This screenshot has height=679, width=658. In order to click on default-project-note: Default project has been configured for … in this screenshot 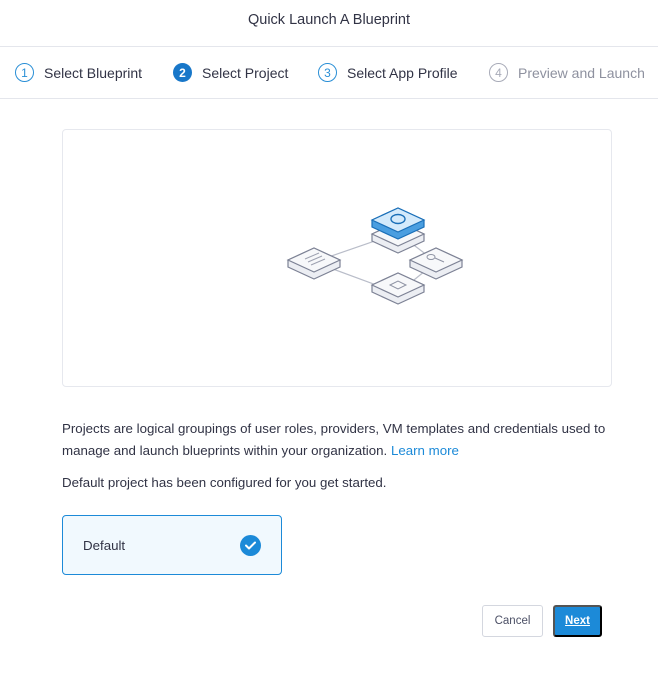, I will do `click(224, 482)`.